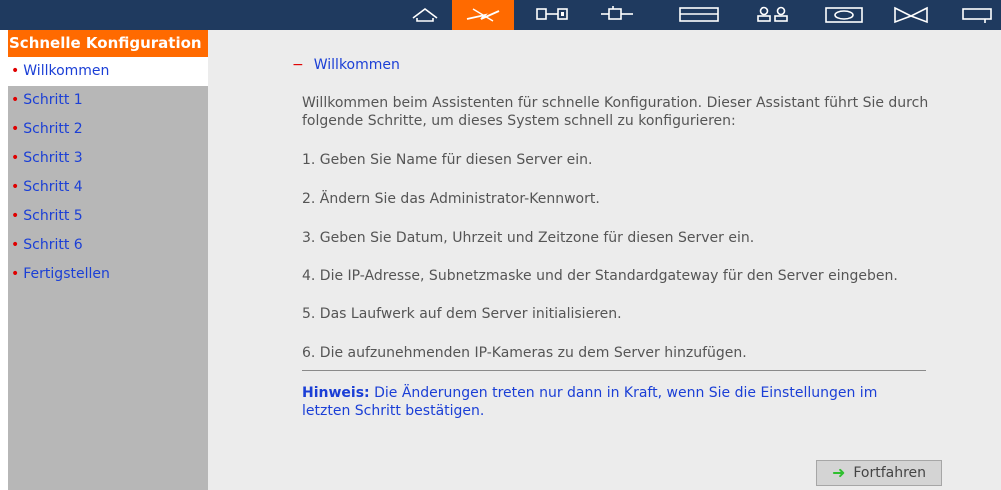  I want to click on divider, so click(614, 370).